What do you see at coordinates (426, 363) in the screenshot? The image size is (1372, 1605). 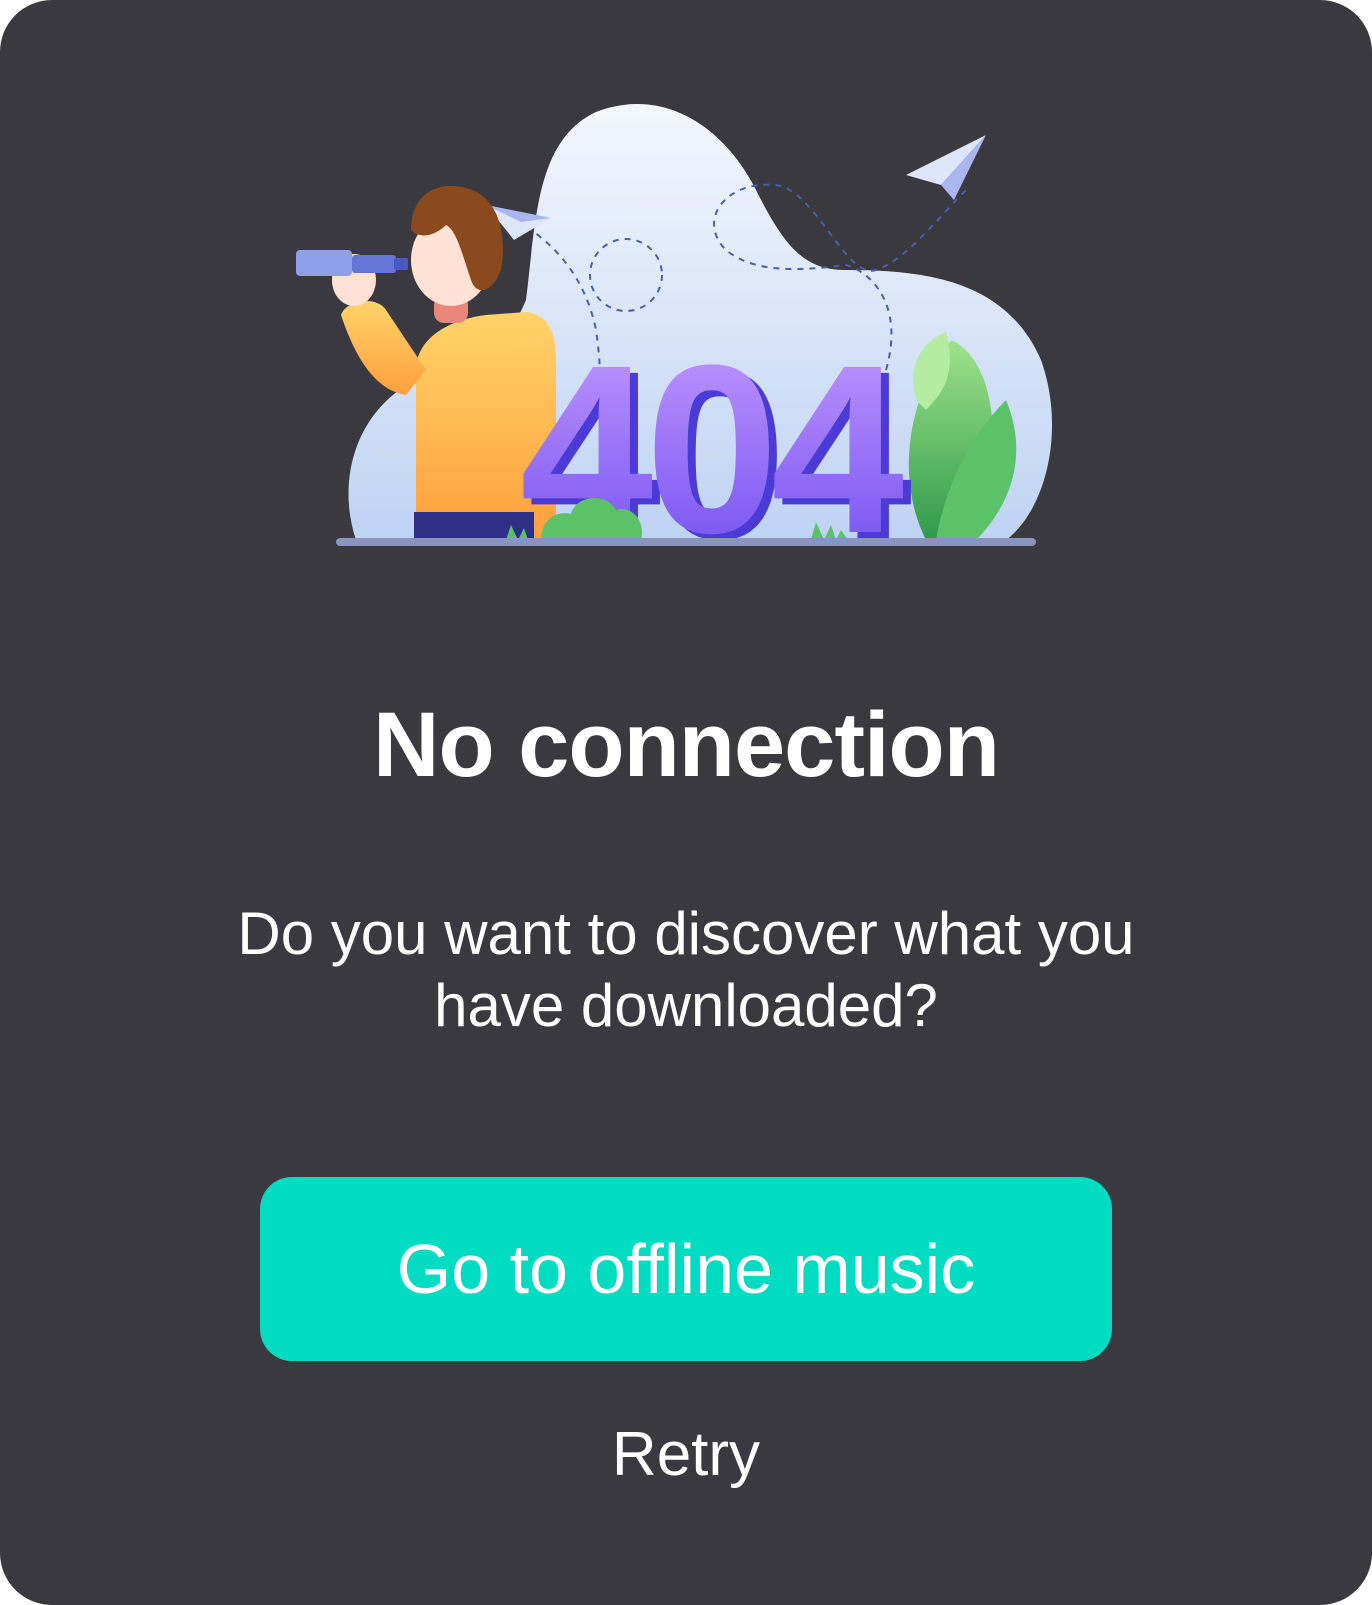 I see `person-figure` at bounding box center [426, 363].